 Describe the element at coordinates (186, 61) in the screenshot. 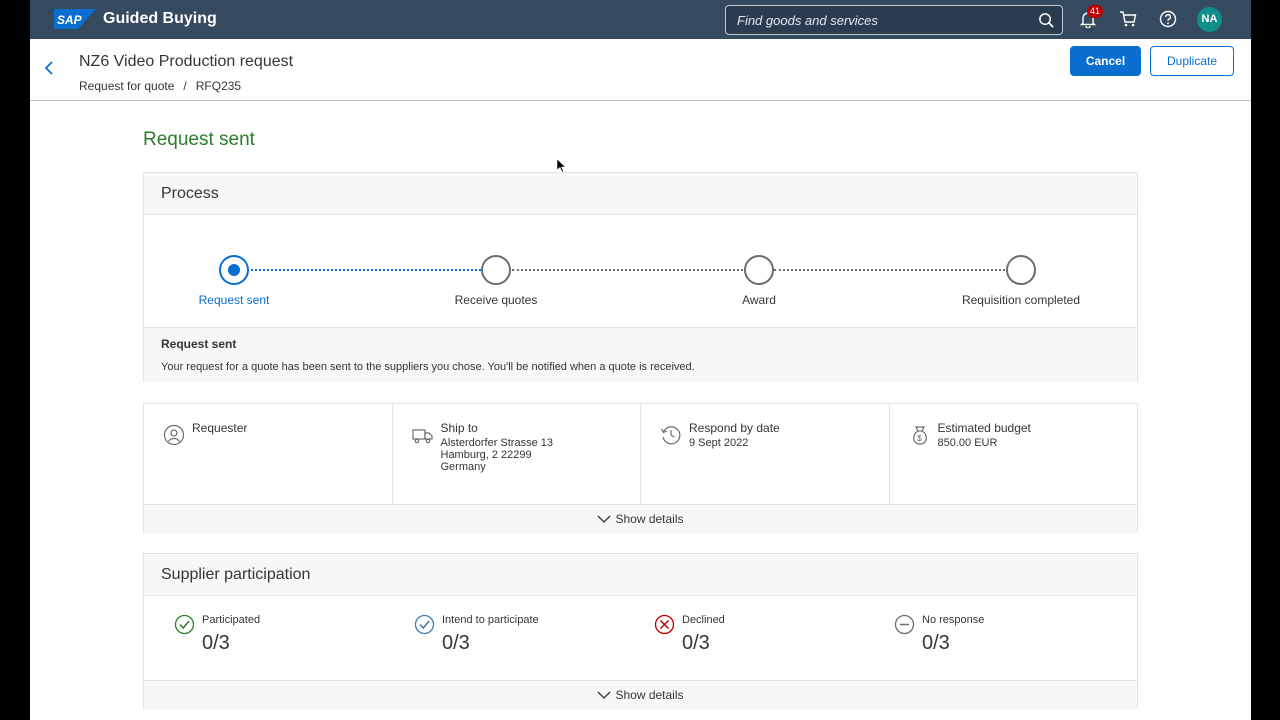

I see `page-title: NZ6 Video Production request` at that location.